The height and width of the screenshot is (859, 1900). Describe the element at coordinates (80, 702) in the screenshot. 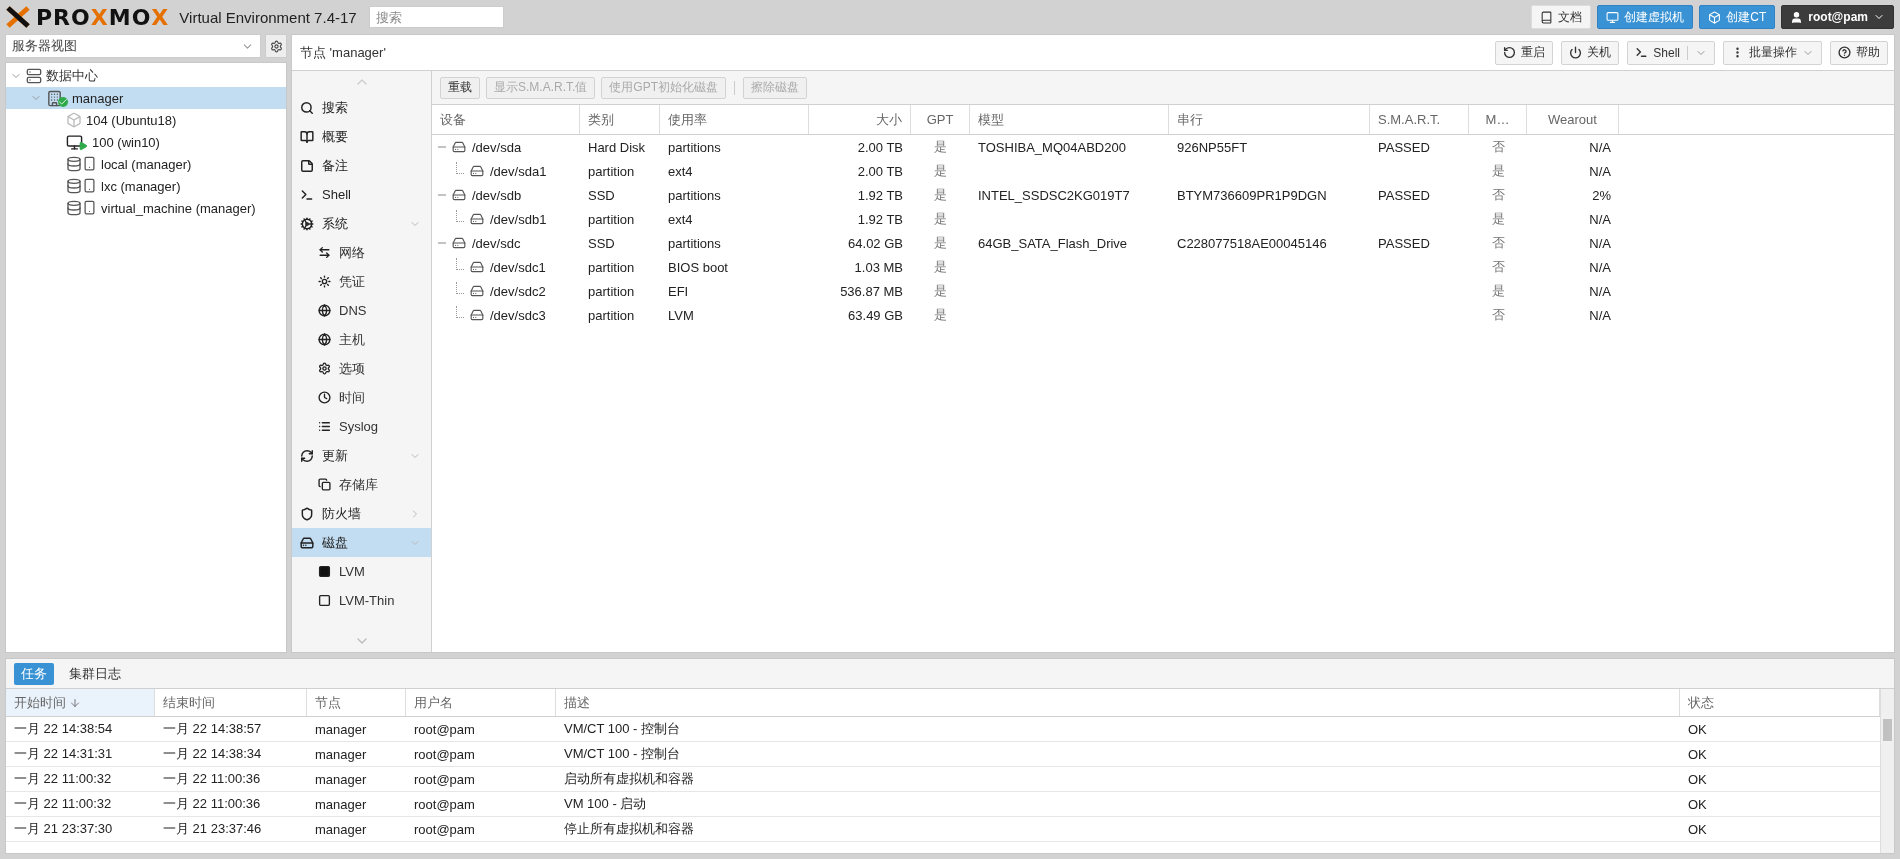

I see `column-header: 开始时间` at that location.